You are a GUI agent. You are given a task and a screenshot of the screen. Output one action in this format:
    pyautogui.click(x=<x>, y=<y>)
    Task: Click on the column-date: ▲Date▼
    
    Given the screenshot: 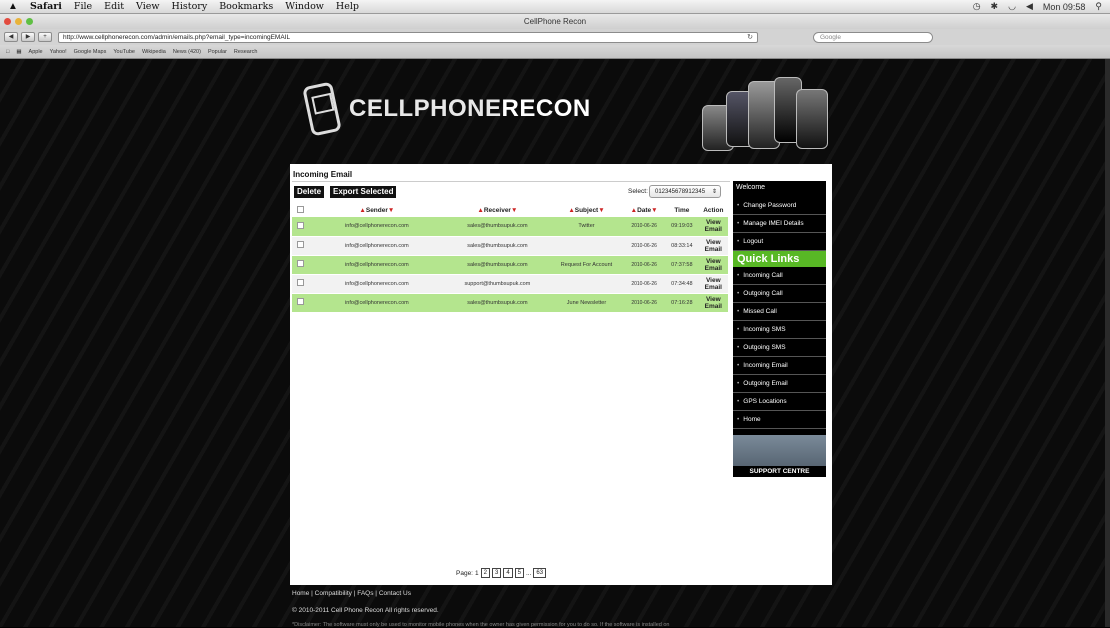 What is the action you would take?
    pyautogui.click(x=644, y=210)
    